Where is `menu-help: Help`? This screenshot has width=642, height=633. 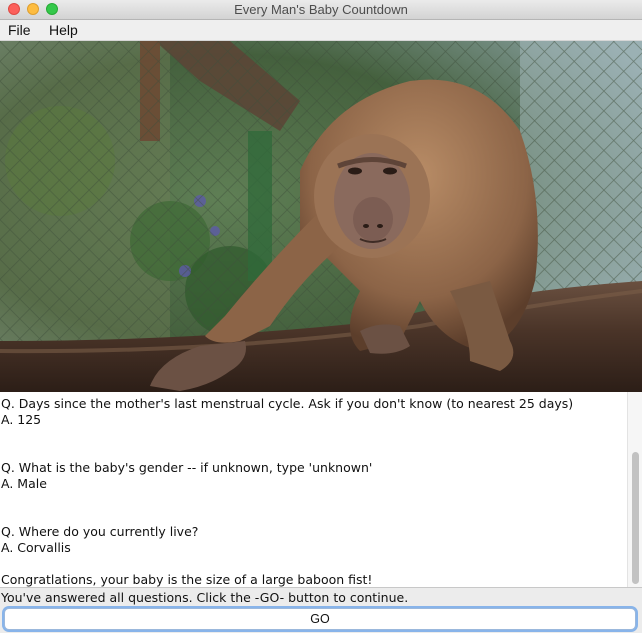
menu-help: Help is located at coordinates (63, 30).